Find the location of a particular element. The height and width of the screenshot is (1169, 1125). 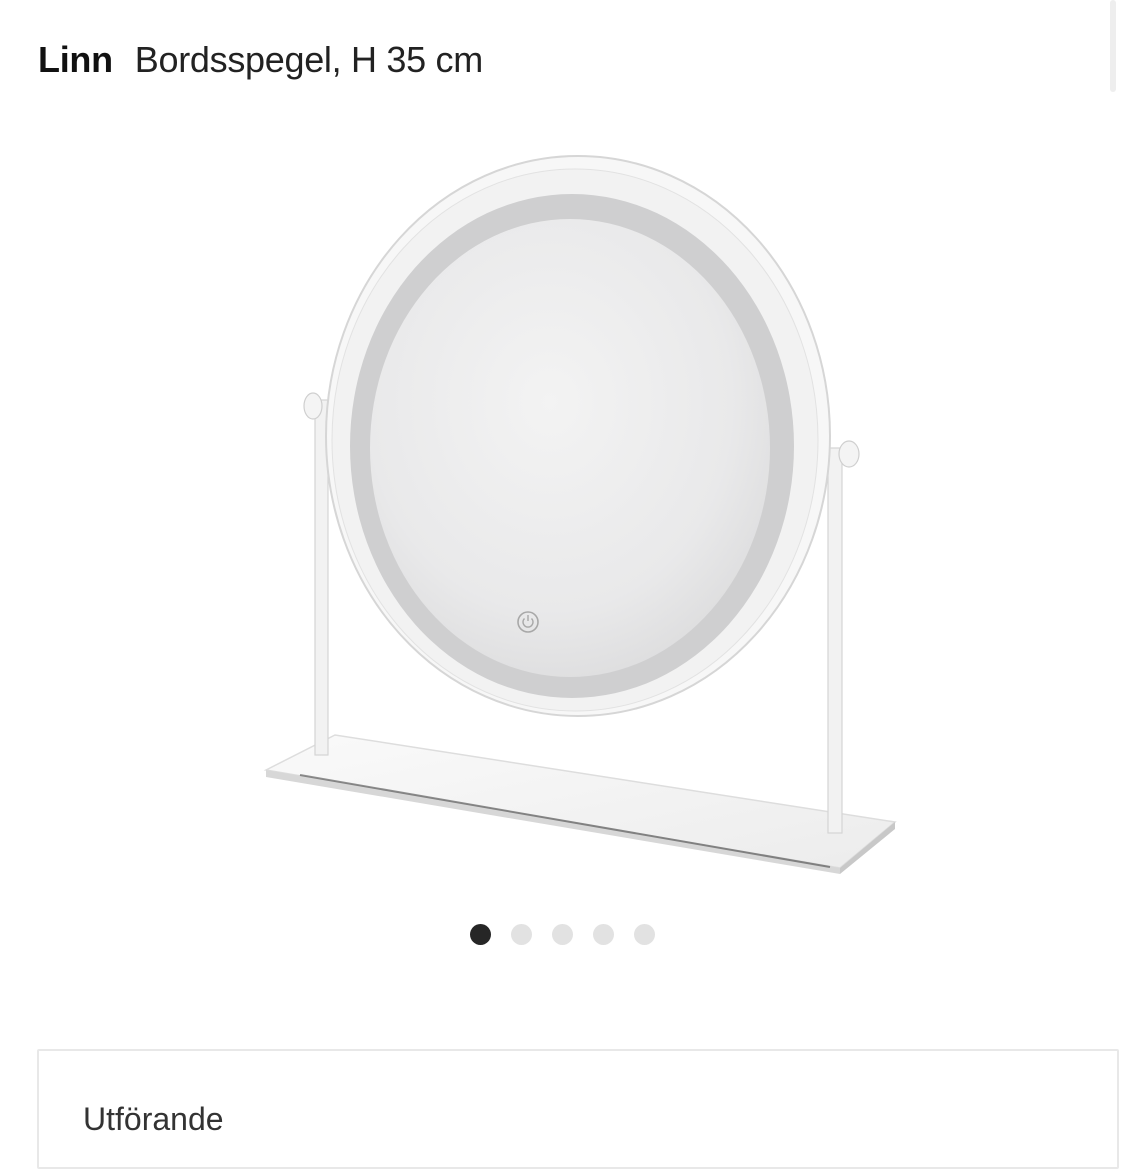

right-post is located at coordinates (843, 637).